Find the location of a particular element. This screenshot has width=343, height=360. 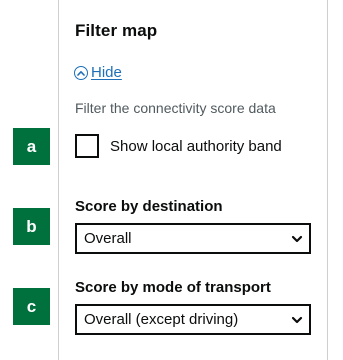

local-authority-band-option: Show local authority band is located at coordinates (178, 146).